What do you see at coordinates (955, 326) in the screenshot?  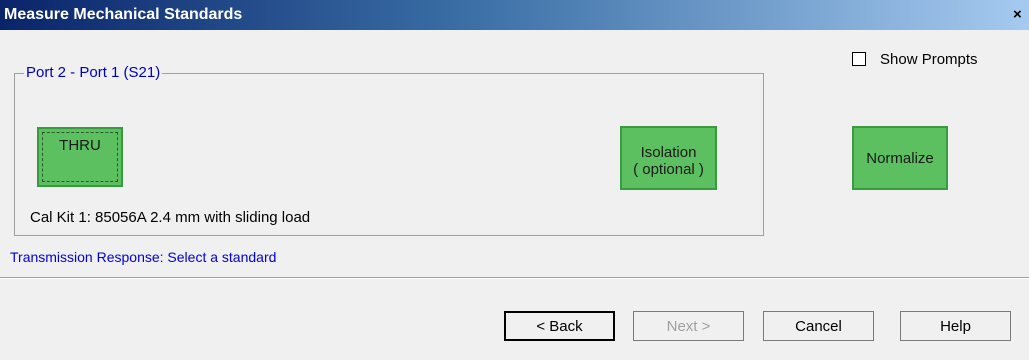 I see `help-button: Help` at bounding box center [955, 326].